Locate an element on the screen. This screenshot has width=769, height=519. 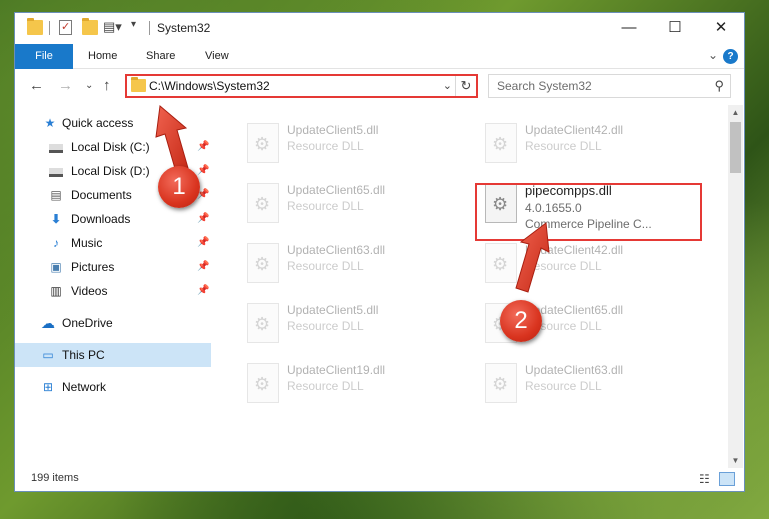
sidebar-item-label: Downloads is located at coordinates (101, 219).